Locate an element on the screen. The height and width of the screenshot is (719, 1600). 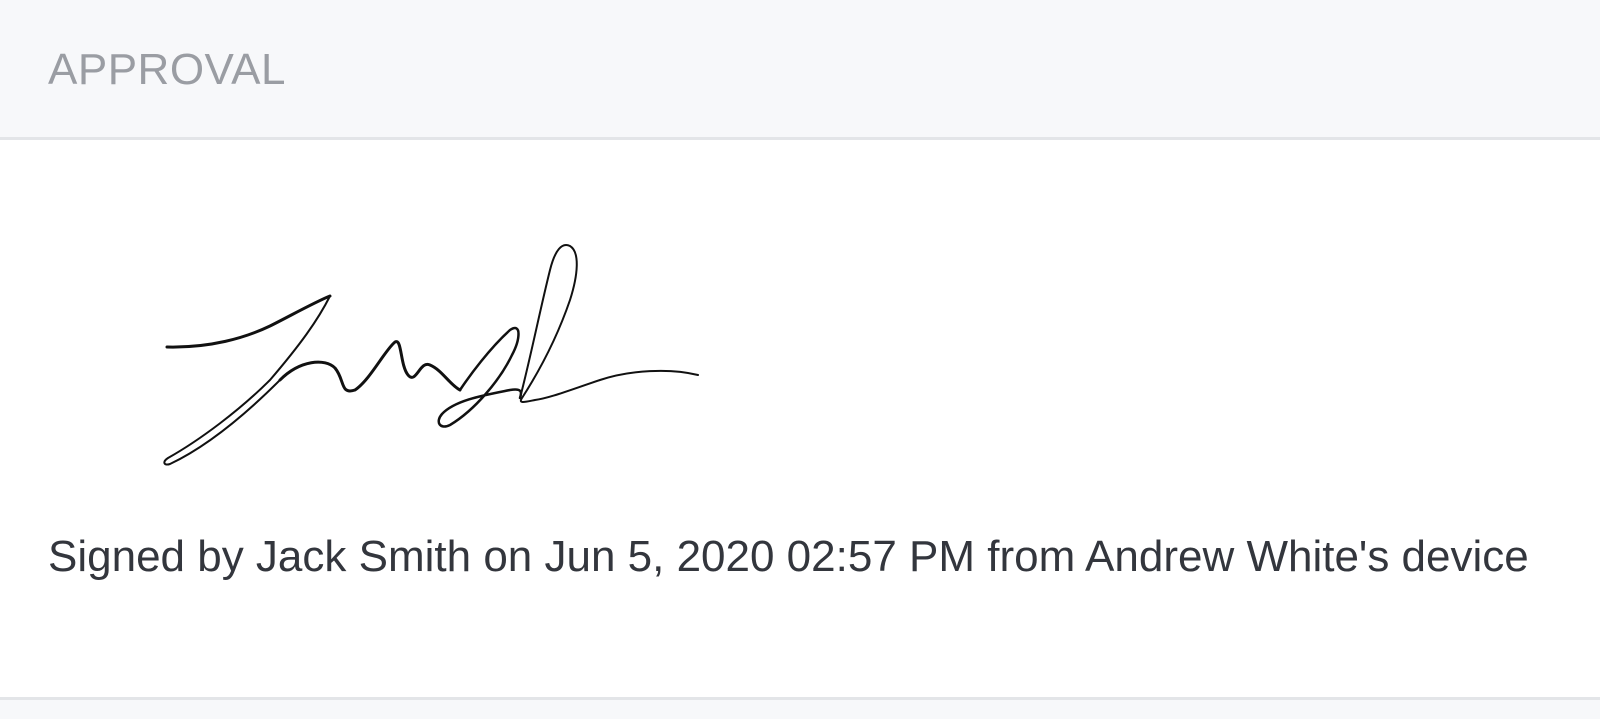
signature-image is located at coordinates (440, 360).